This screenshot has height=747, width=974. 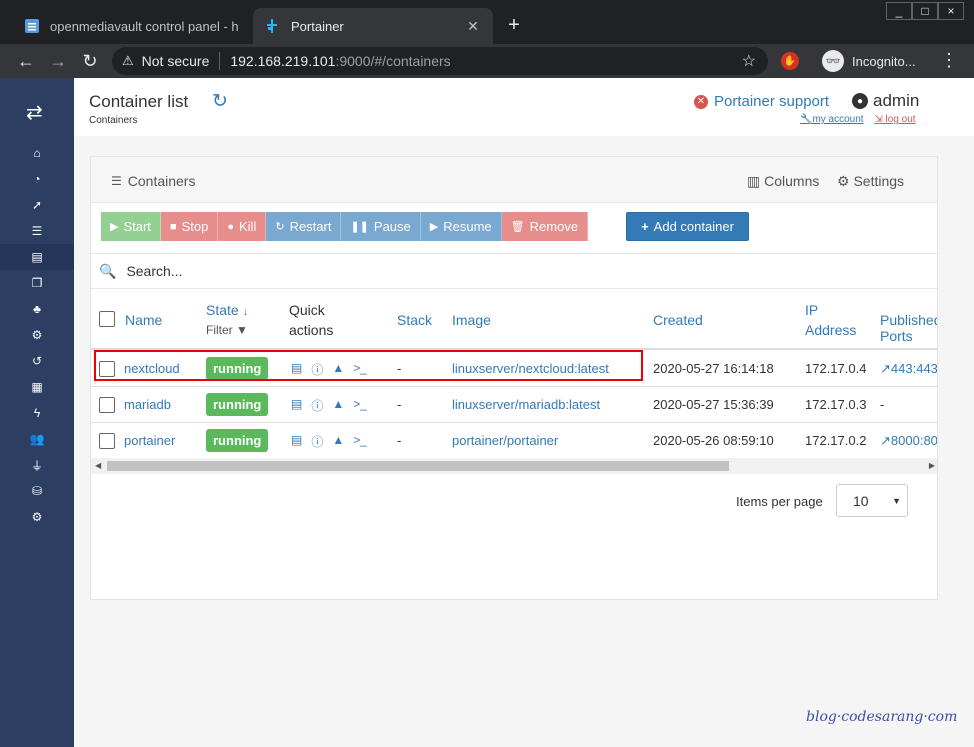 What do you see at coordinates (37, 335) in the screenshot?
I see `sidebar-volumes-icon: ⚙` at bounding box center [37, 335].